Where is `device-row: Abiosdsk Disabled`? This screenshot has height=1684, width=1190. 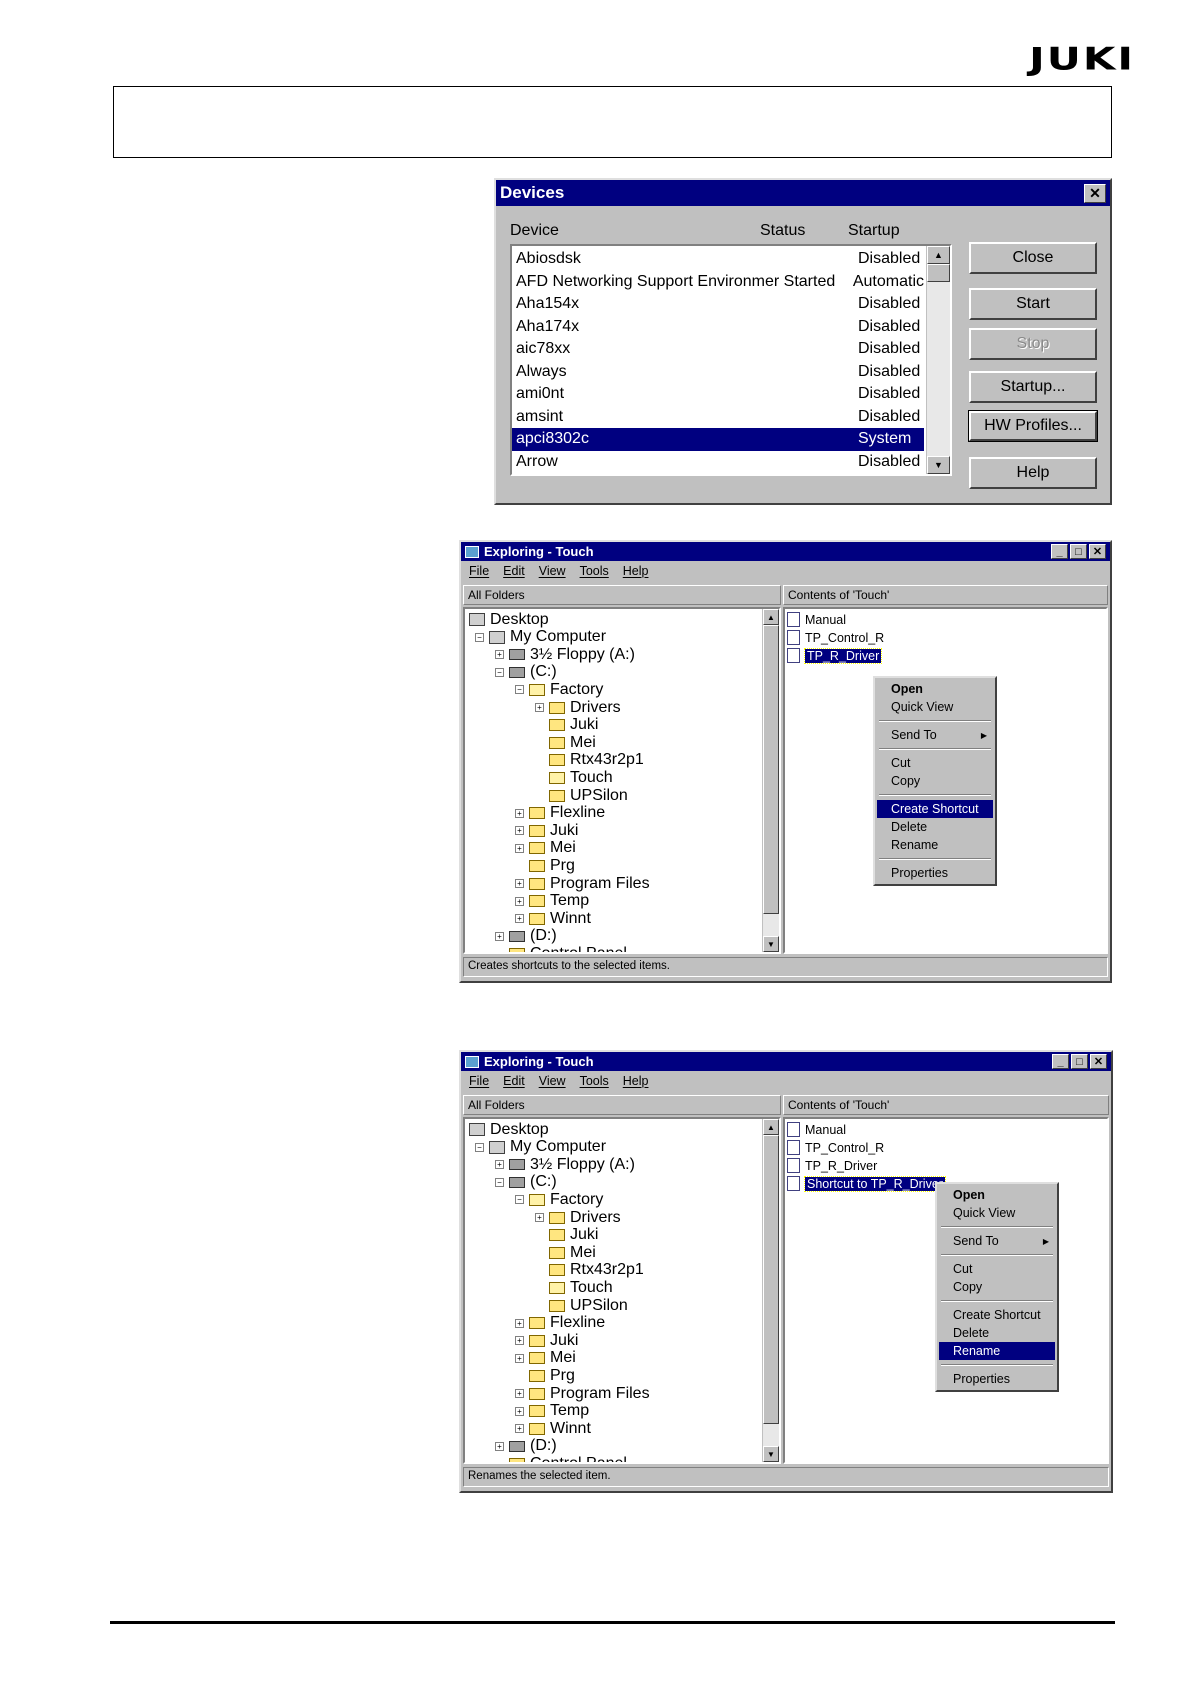
device-row: Abiosdsk Disabled is located at coordinates (718, 259).